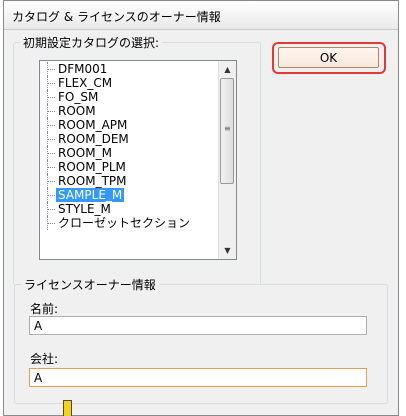  I want to click on catalog-item-label: SAMPLE_M, so click(90, 195).